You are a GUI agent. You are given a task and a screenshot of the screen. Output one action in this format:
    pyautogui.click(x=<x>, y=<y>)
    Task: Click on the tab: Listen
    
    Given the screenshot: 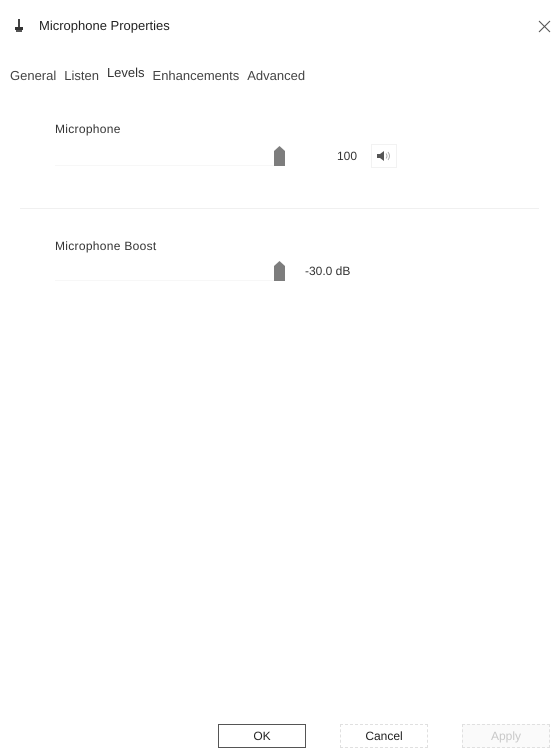 What is the action you would take?
    pyautogui.click(x=81, y=78)
    